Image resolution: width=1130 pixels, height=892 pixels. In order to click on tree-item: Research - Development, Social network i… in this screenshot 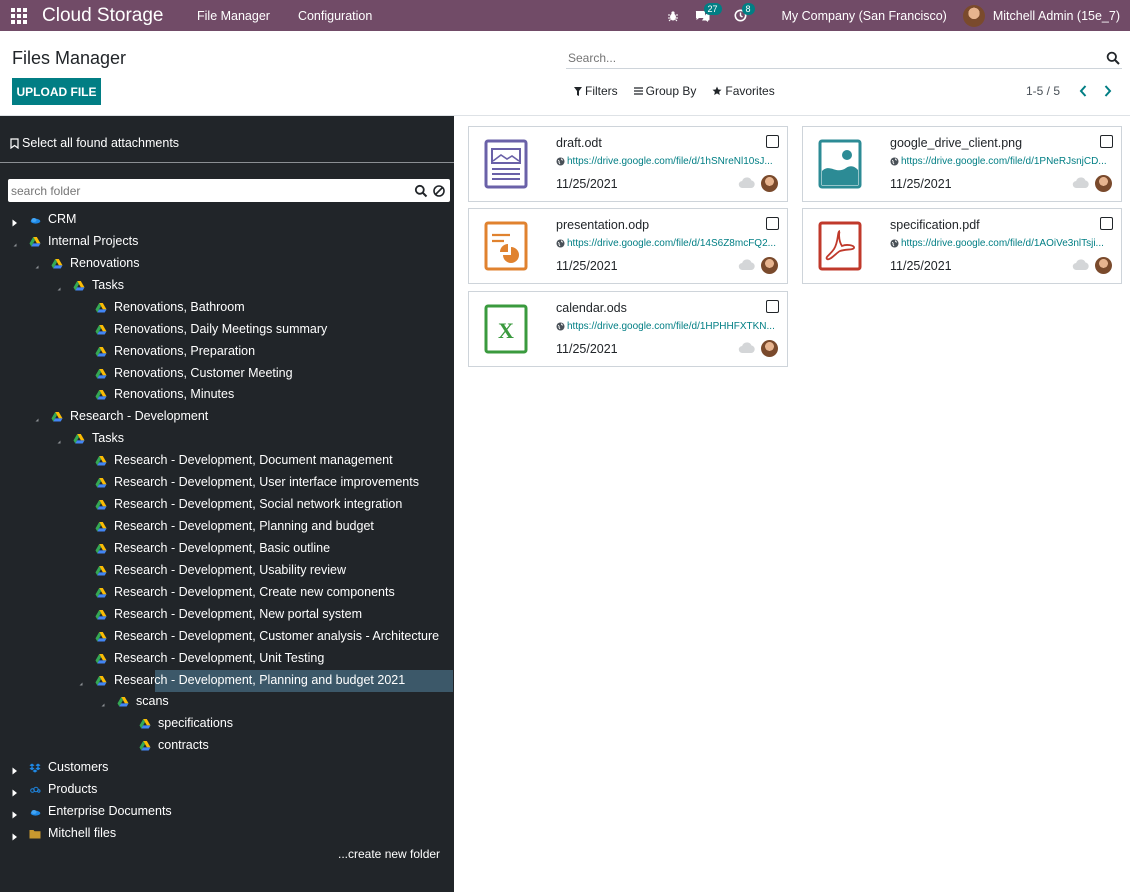, I will do `click(227, 505)`.